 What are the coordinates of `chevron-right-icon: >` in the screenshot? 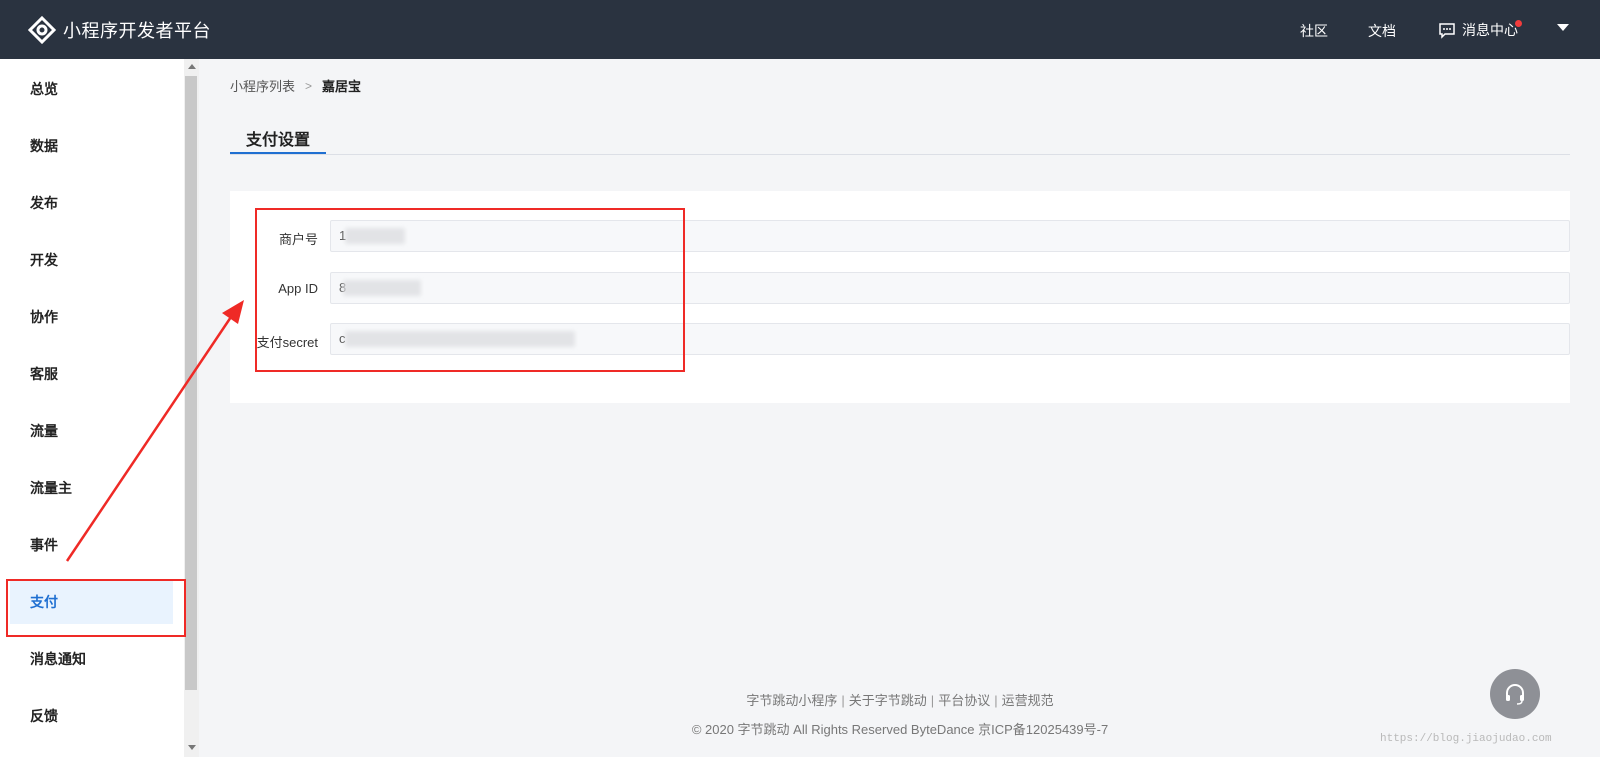 It's located at (309, 85).